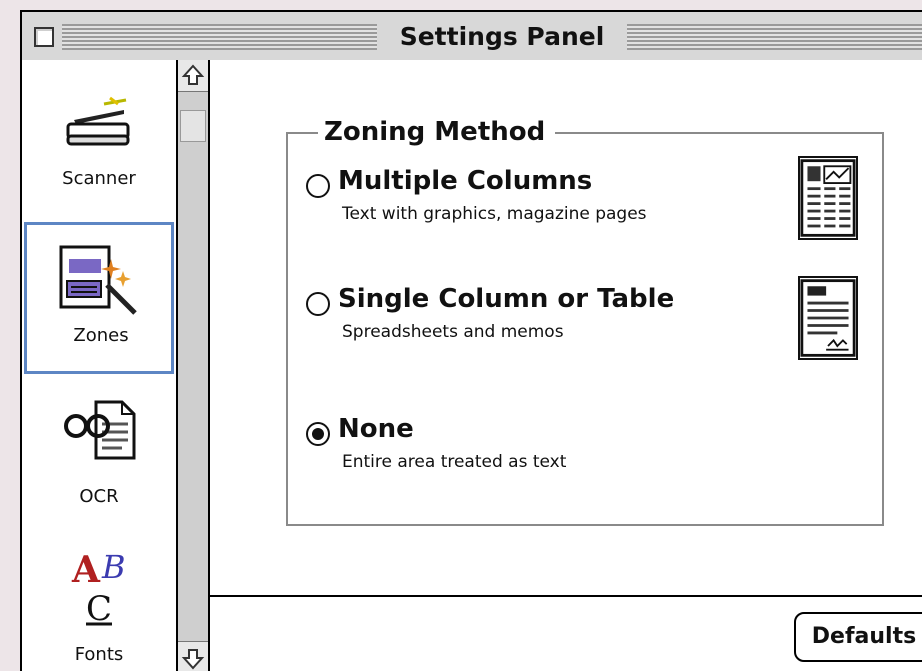  Describe the element at coordinates (100, 430) in the screenshot. I see `ocr-icon` at that location.